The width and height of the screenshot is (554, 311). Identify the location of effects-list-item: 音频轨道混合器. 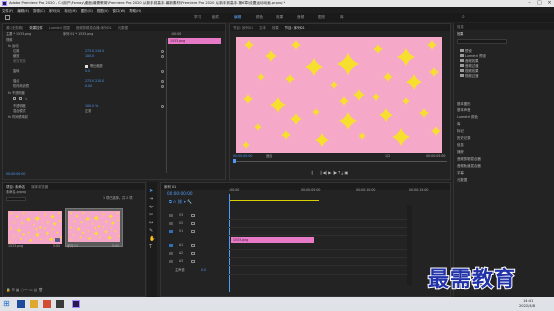
(469, 165).